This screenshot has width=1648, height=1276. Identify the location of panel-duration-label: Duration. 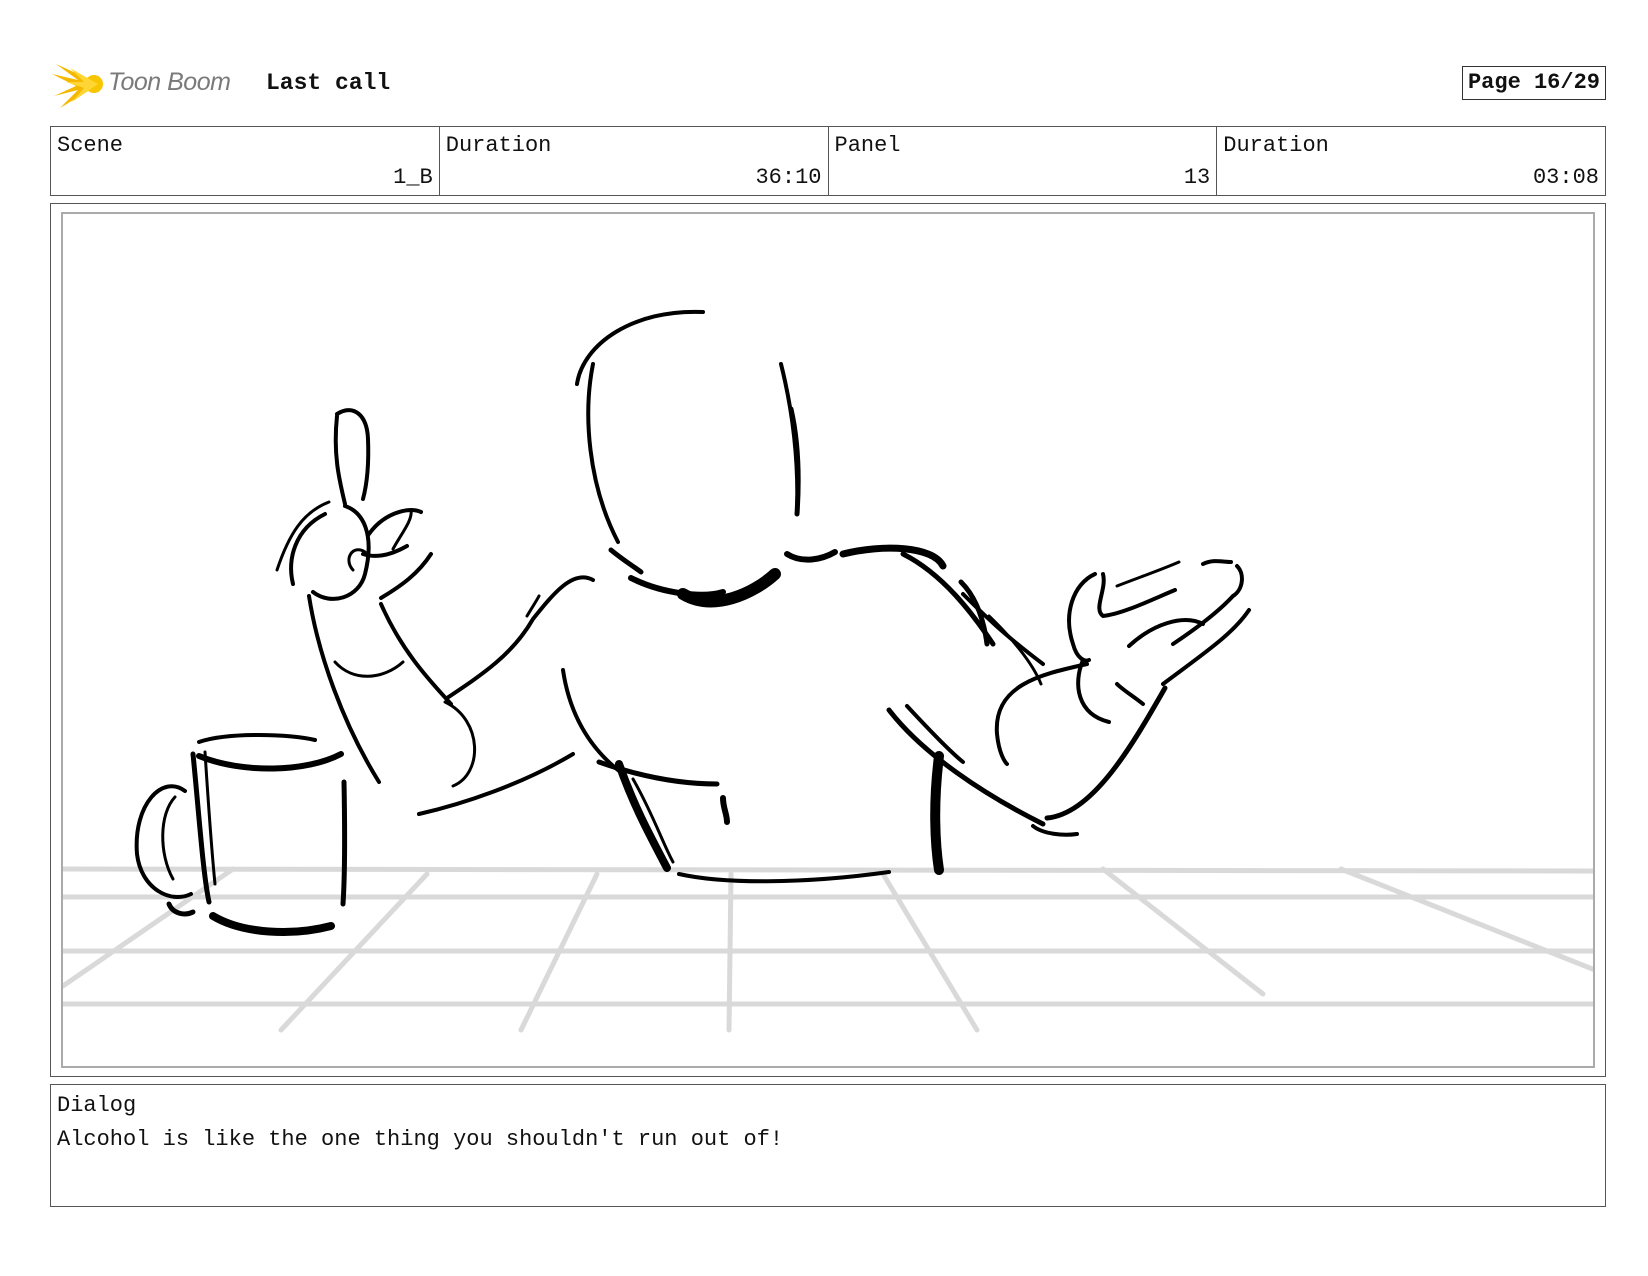
(1276, 145).